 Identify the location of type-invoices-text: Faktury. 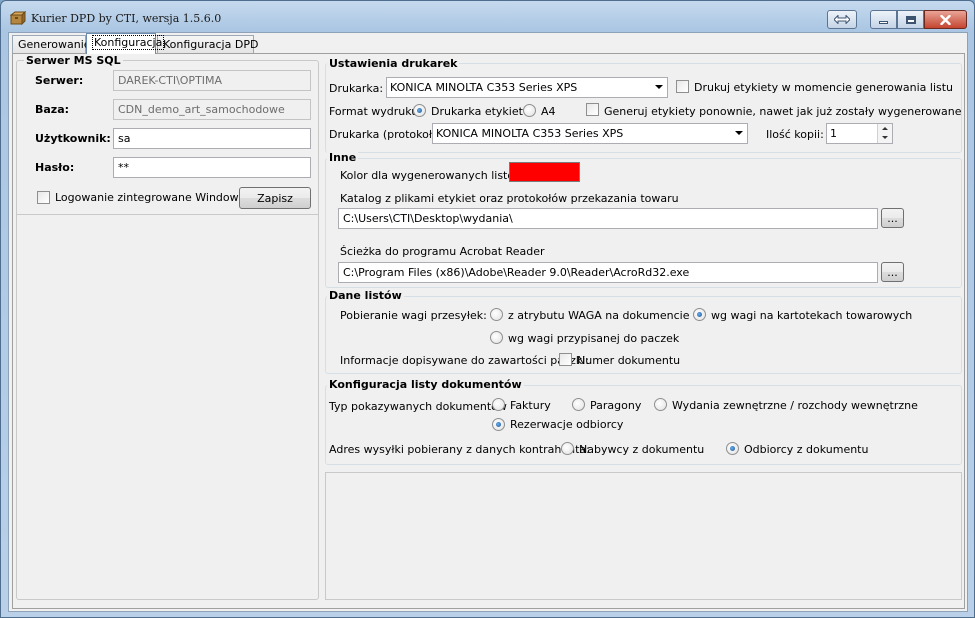
(530, 405).